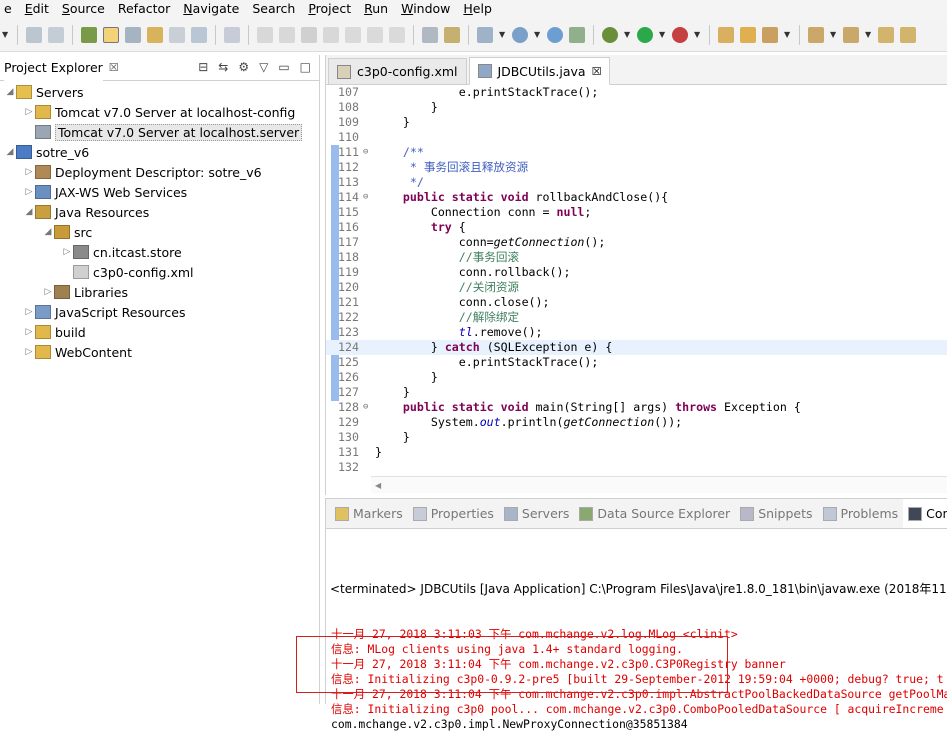 The width and height of the screenshot is (947, 732). What do you see at coordinates (223, 67) in the screenshot?
I see `link-editor-icon: ⇆` at bounding box center [223, 67].